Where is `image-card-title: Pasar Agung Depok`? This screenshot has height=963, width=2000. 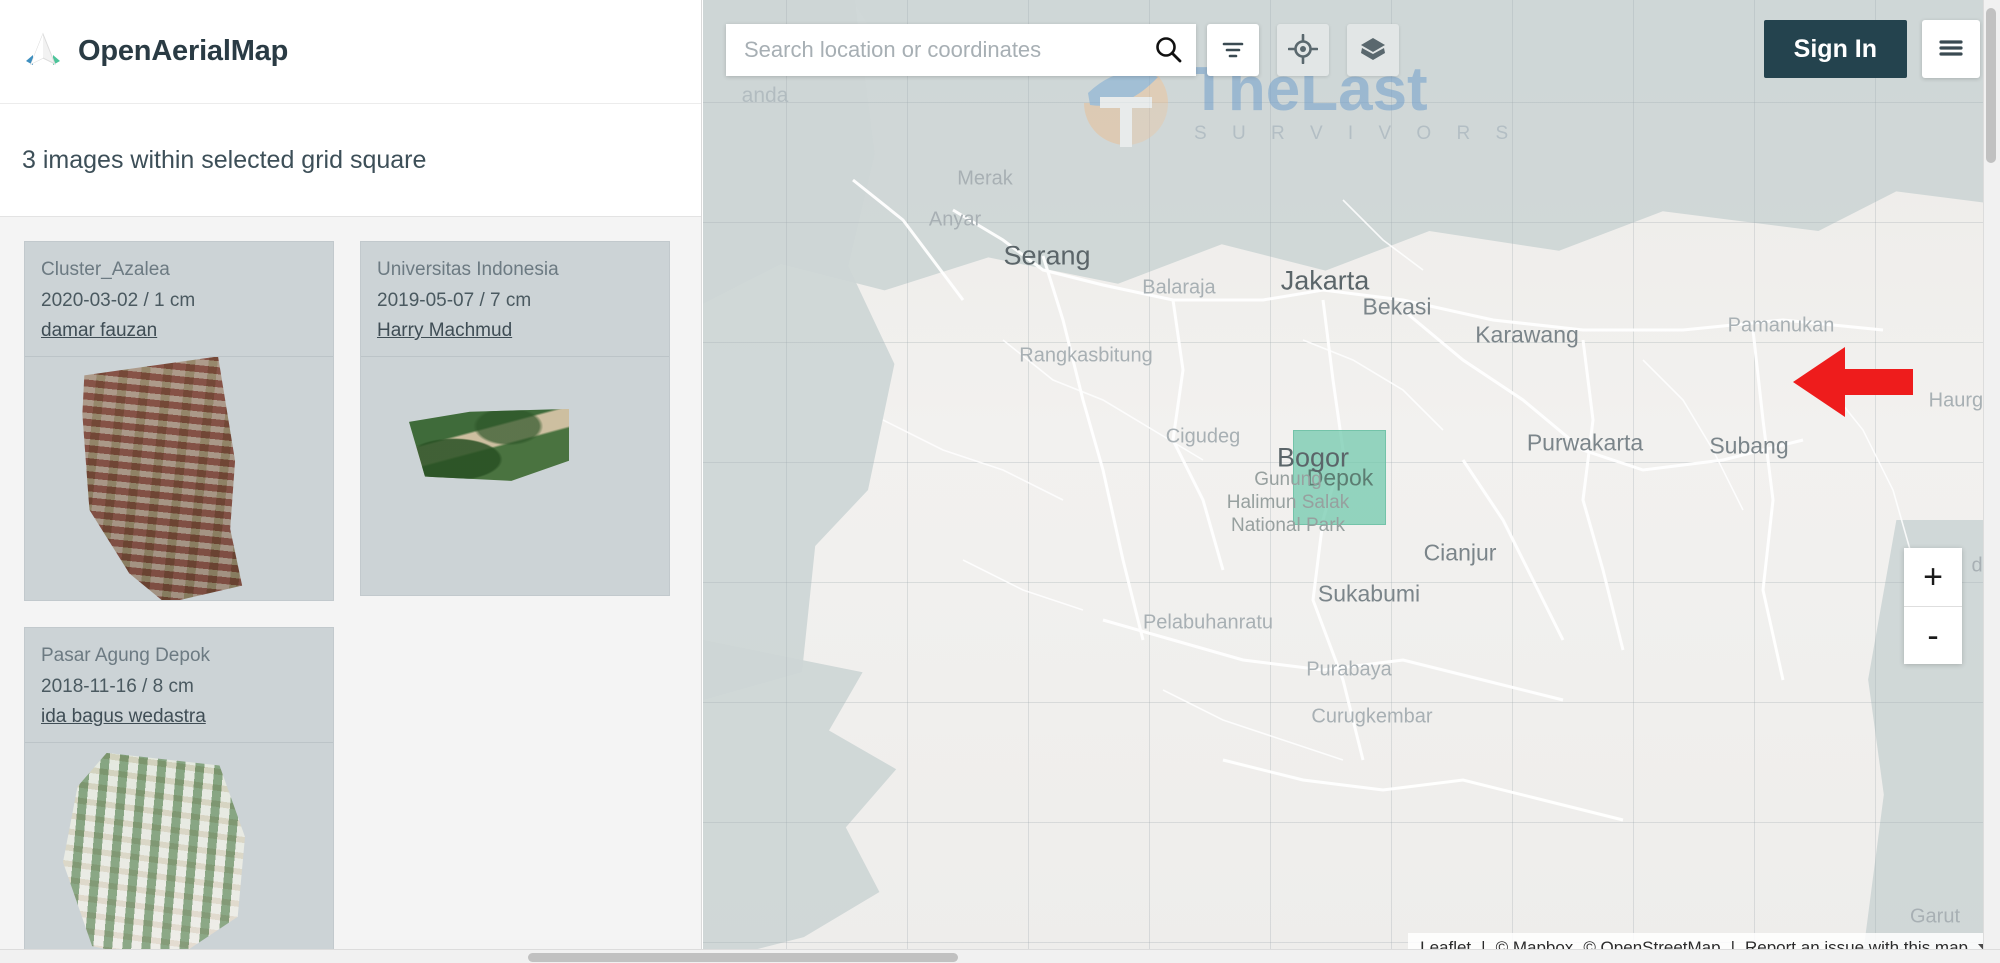 image-card-title: Pasar Agung Depok is located at coordinates (126, 655).